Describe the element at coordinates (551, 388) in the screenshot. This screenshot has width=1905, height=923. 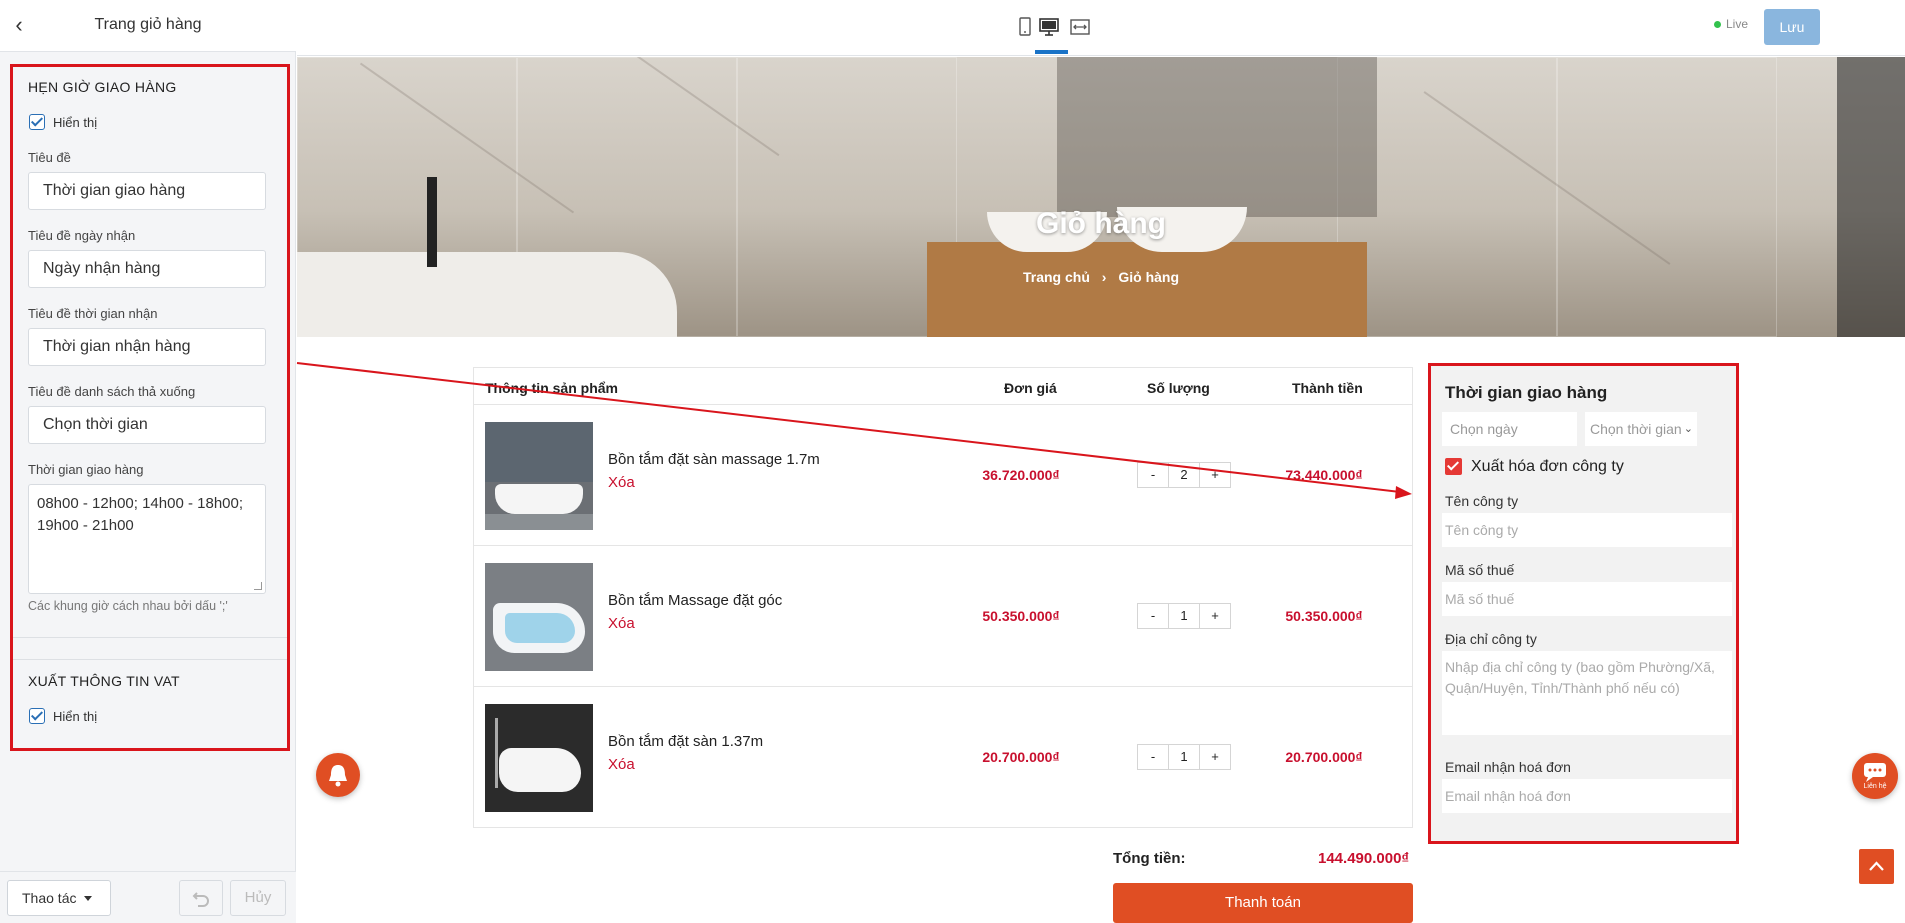
I see `header-product: Thông tin sản phẩm` at that location.